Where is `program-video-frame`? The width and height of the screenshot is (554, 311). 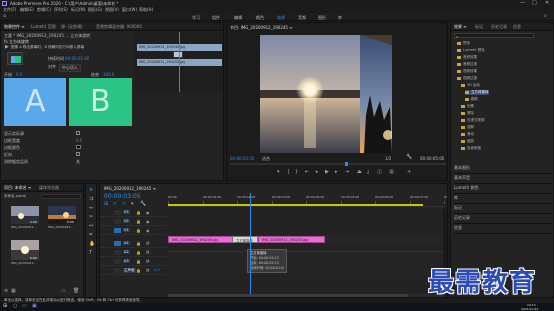
program-video-frame is located at coordinates (326, 94).